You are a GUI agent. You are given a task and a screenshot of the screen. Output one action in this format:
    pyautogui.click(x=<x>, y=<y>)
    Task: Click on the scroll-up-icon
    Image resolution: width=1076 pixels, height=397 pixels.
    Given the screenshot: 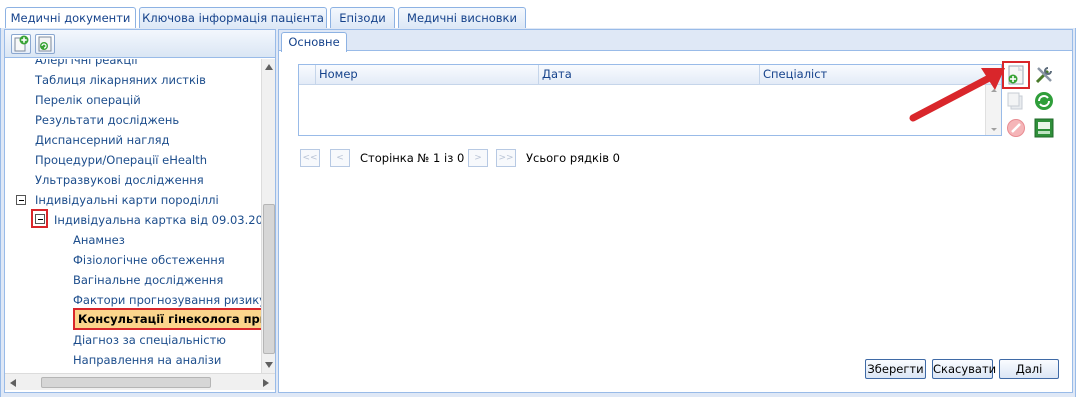 What is the action you would take?
    pyautogui.click(x=269, y=67)
    